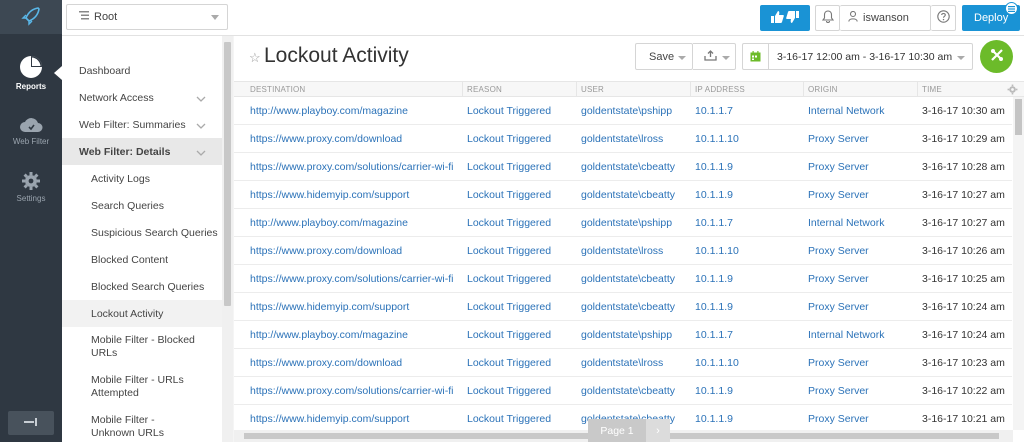 This screenshot has height=442, width=1024. I want to click on nav-item-network-access: Network Access, so click(142, 97).